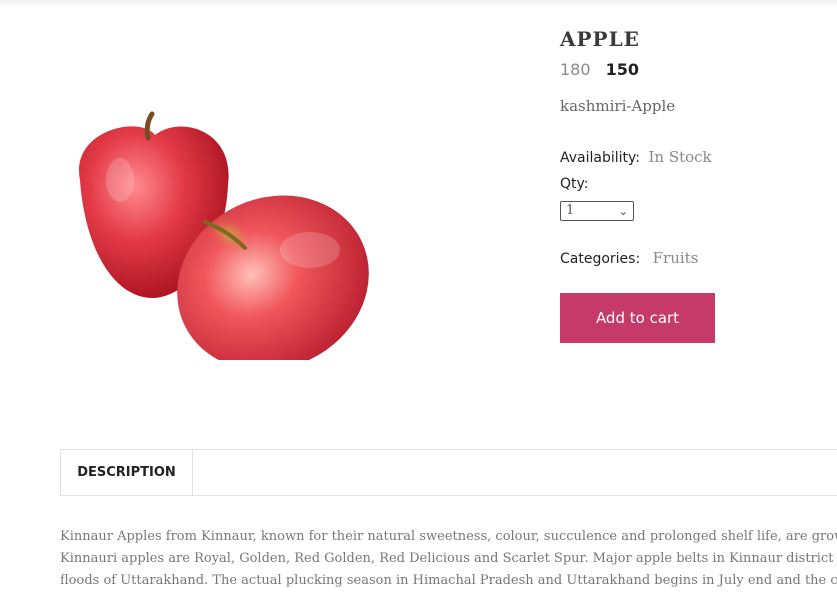 The height and width of the screenshot is (599, 837). I want to click on add-to-cart-button: Add to cart, so click(637, 318).